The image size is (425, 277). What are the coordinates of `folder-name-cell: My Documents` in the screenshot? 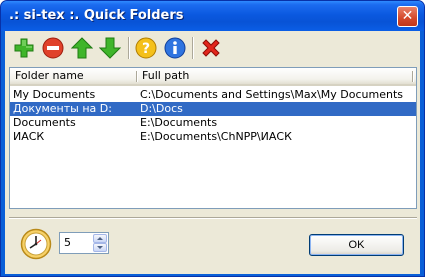 It's located at (54, 94).